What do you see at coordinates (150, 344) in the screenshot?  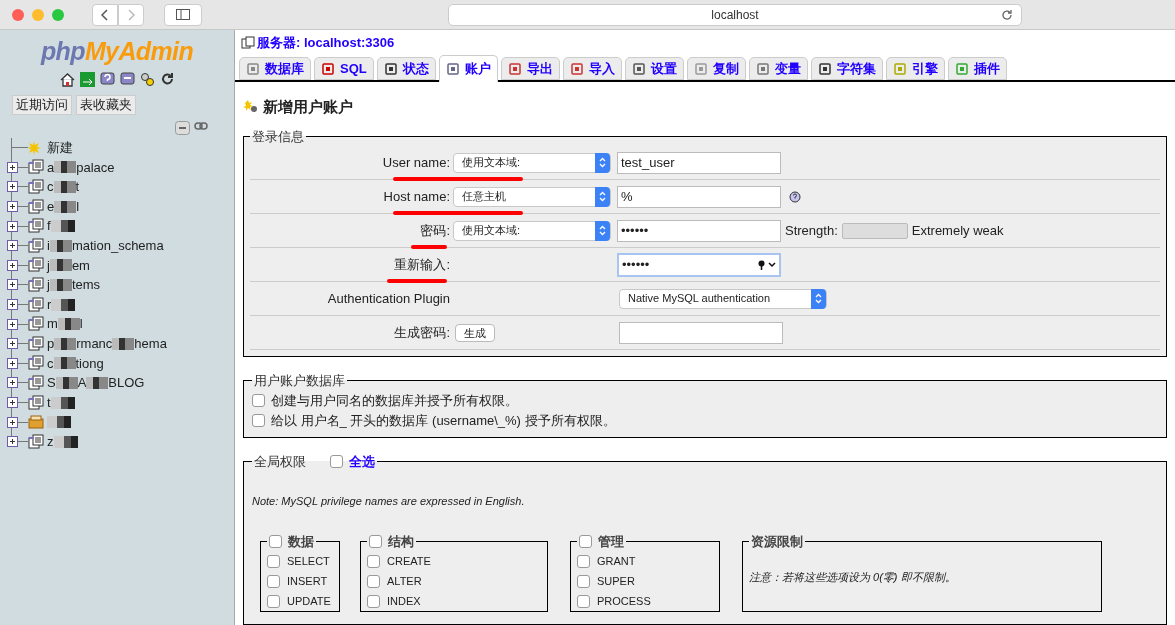 I see `database-name: hema` at bounding box center [150, 344].